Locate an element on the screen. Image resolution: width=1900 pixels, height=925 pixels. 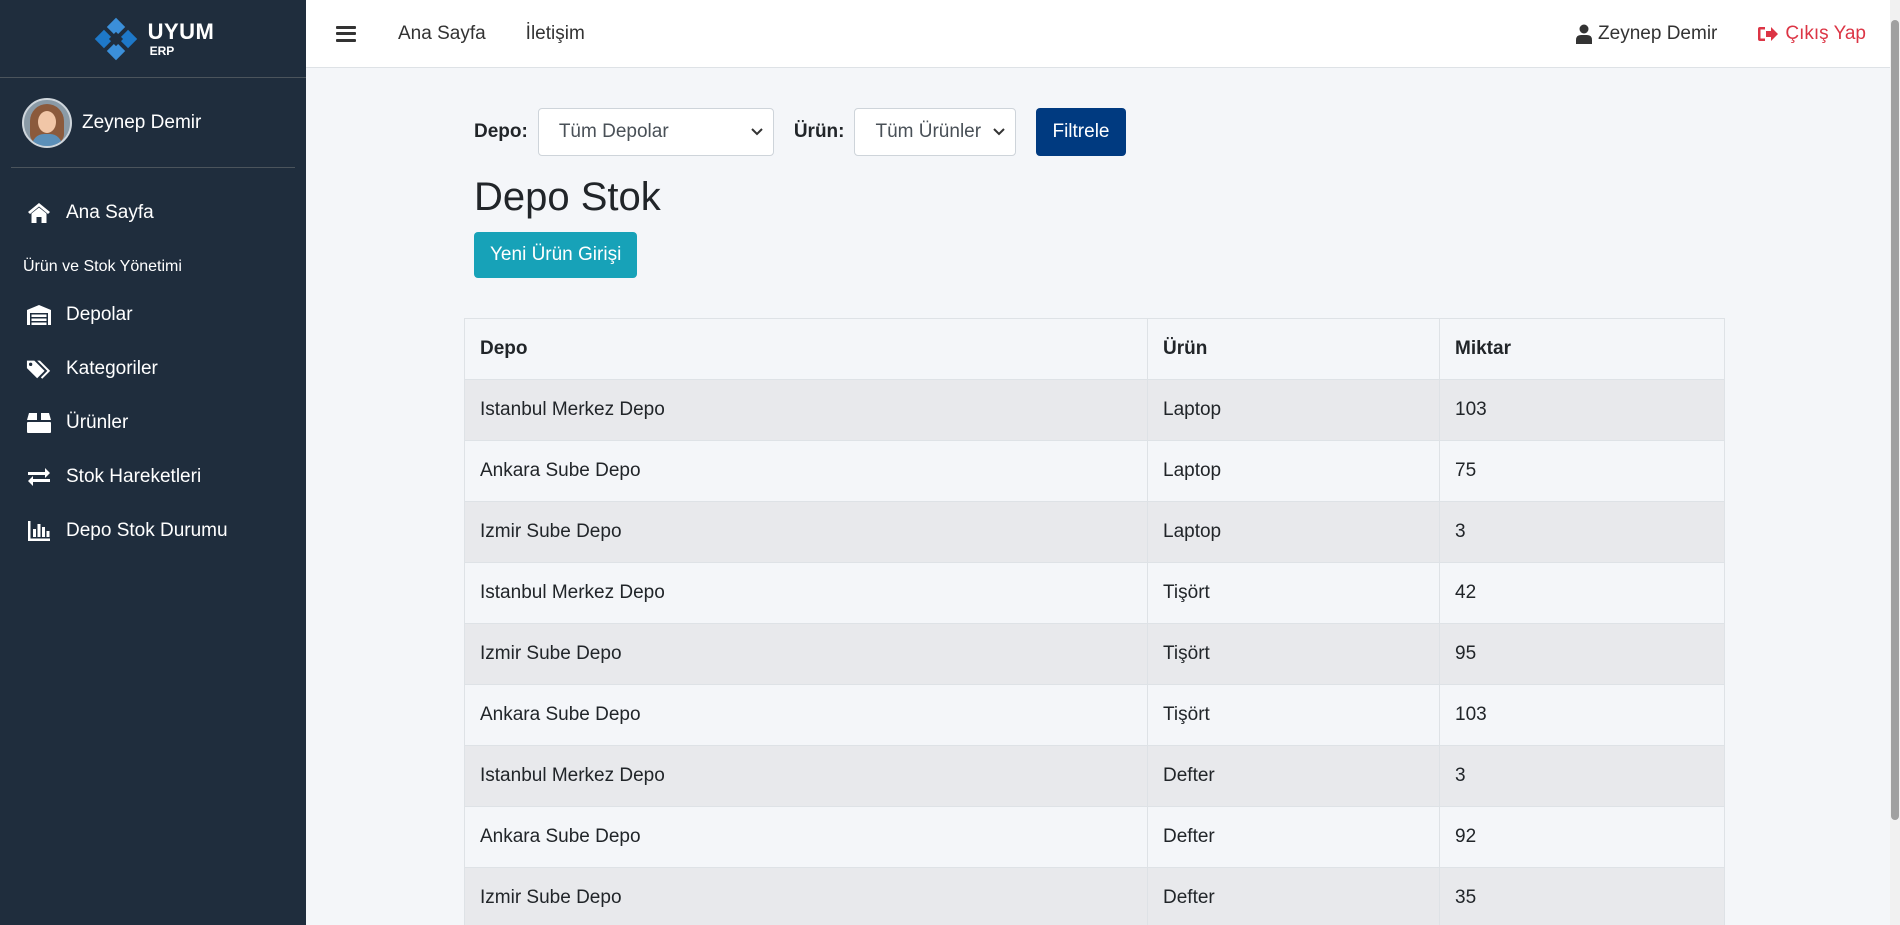
topnav-contact-link: İletişim is located at coordinates (555, 34).